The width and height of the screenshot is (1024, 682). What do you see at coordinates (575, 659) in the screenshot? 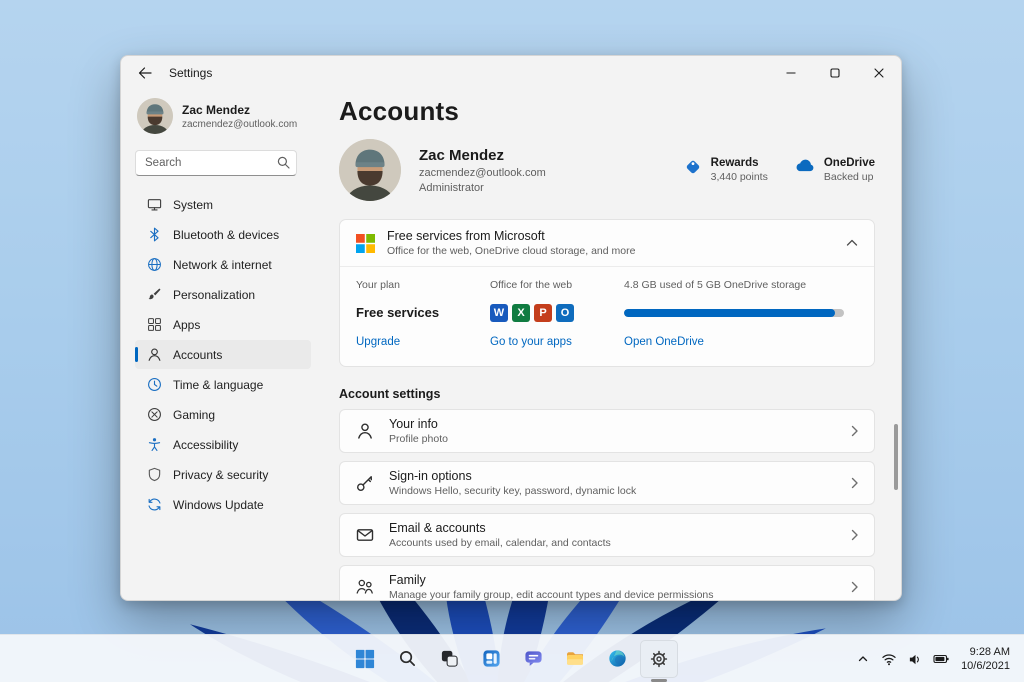
I see `file-explorer-button` at bounding box center [575, 659].